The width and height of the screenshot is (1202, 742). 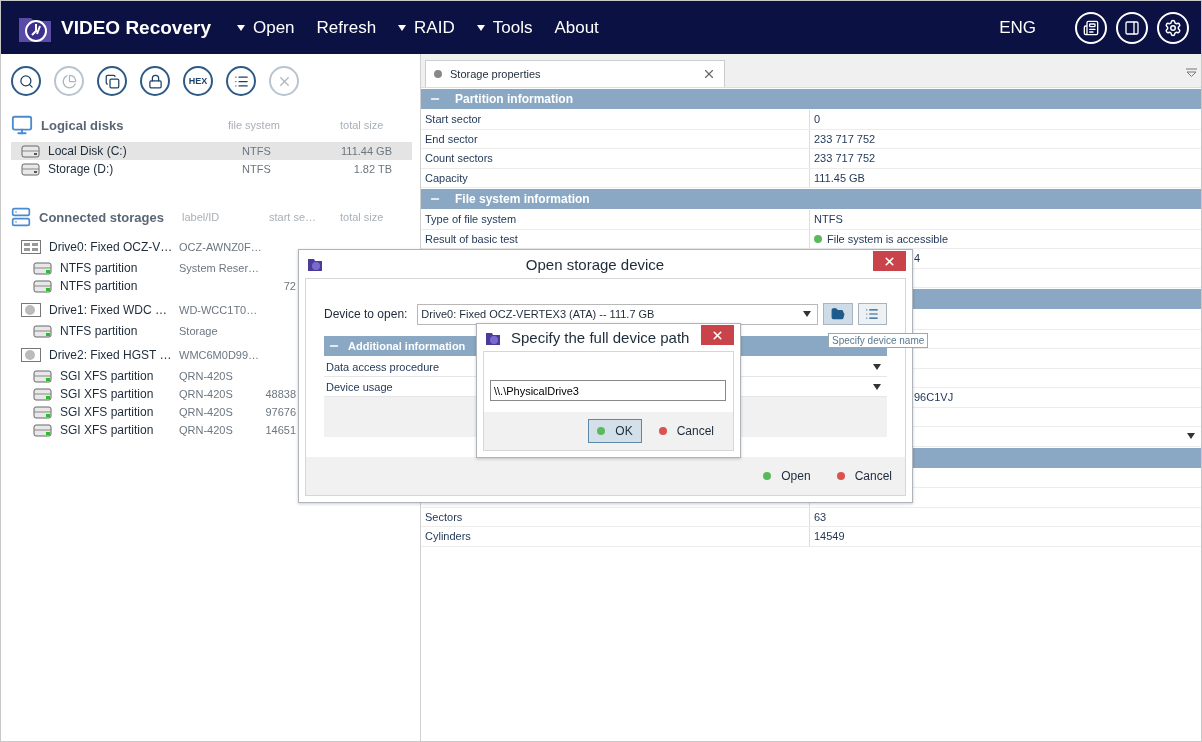 What do you see at coordinates (615, 219) in the screenshot?
I see `property-label: Type of file system` at bounding box center [615, 219].